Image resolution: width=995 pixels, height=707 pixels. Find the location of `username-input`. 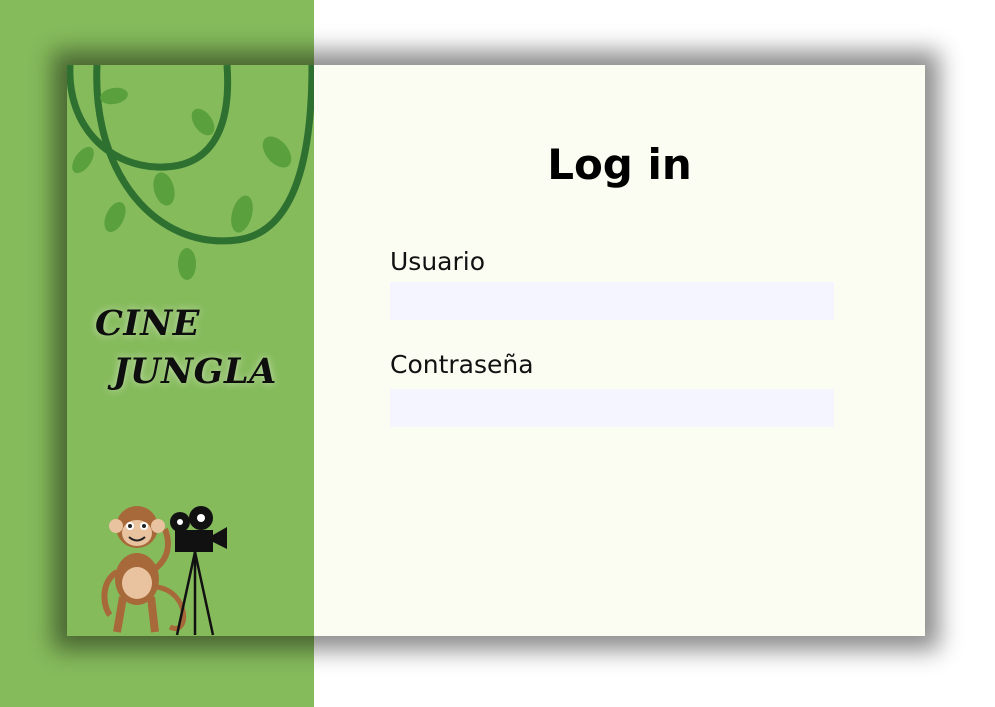

username-input is located at coordinates (612, 301).